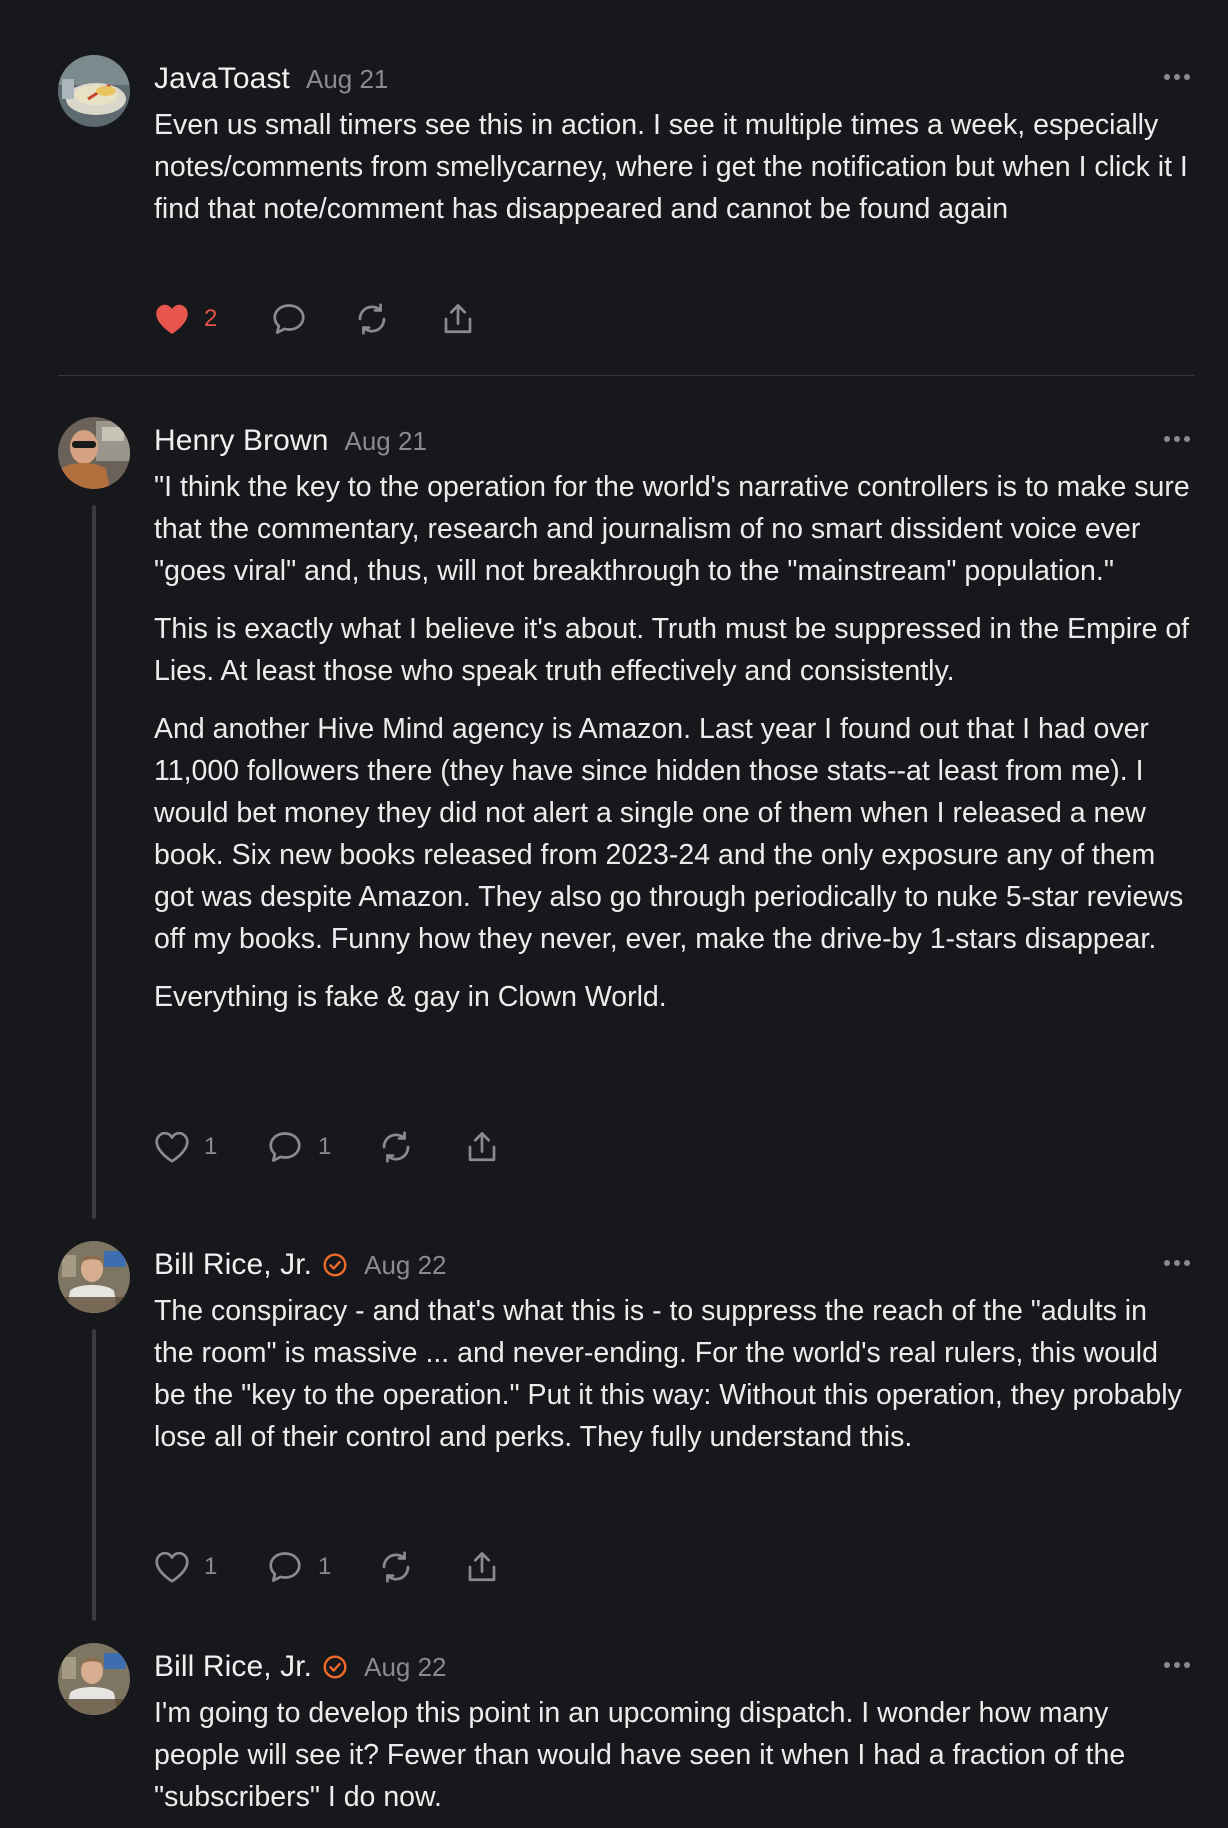 The height and width of the screenshot is (1828, 1228). I want to click on author-name: JavaToast, so click(222, 79).